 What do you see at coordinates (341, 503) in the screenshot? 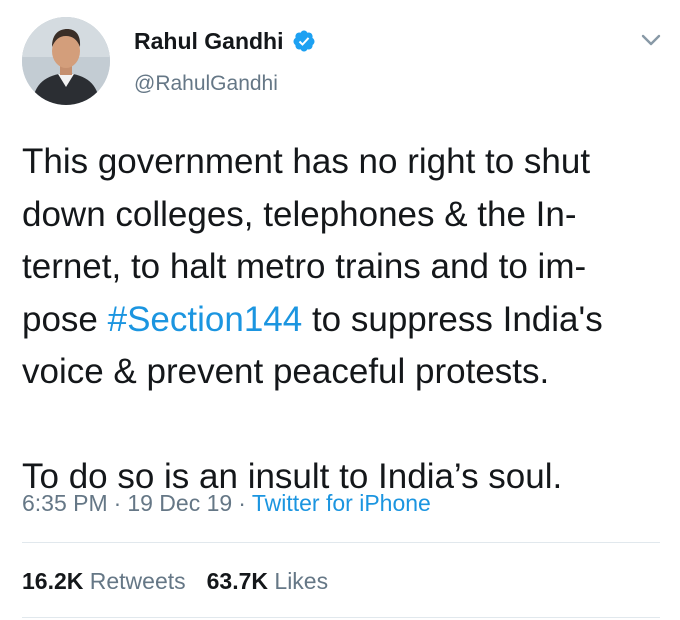
I see `tweet-source-link: Twitter for iPhone` at bounding box center [341, 503].